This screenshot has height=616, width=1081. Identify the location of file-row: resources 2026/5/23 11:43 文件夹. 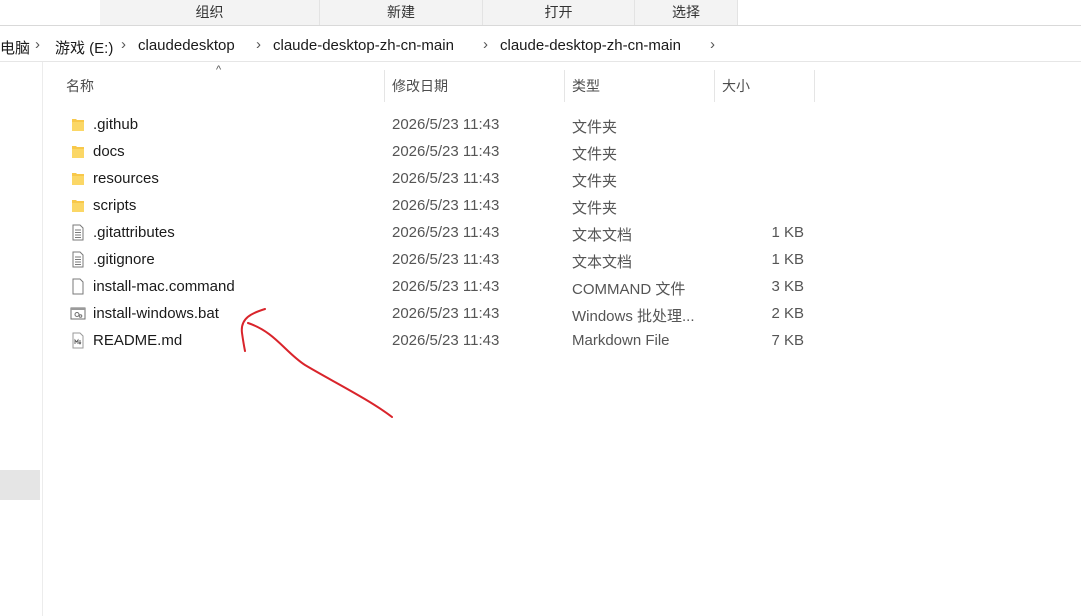
(442, 178).